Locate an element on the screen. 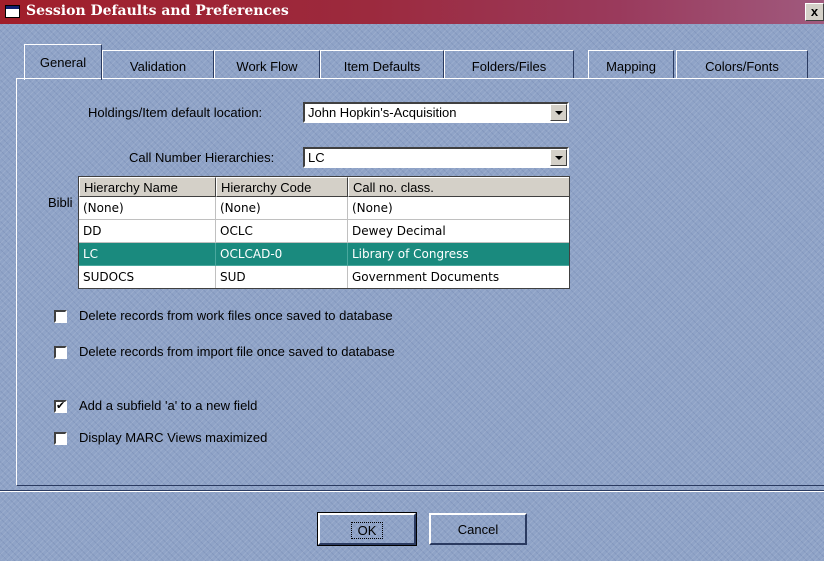 The image size is (824, 561). delete-from-work-files-checkbox is located at coordinates (60, 316).